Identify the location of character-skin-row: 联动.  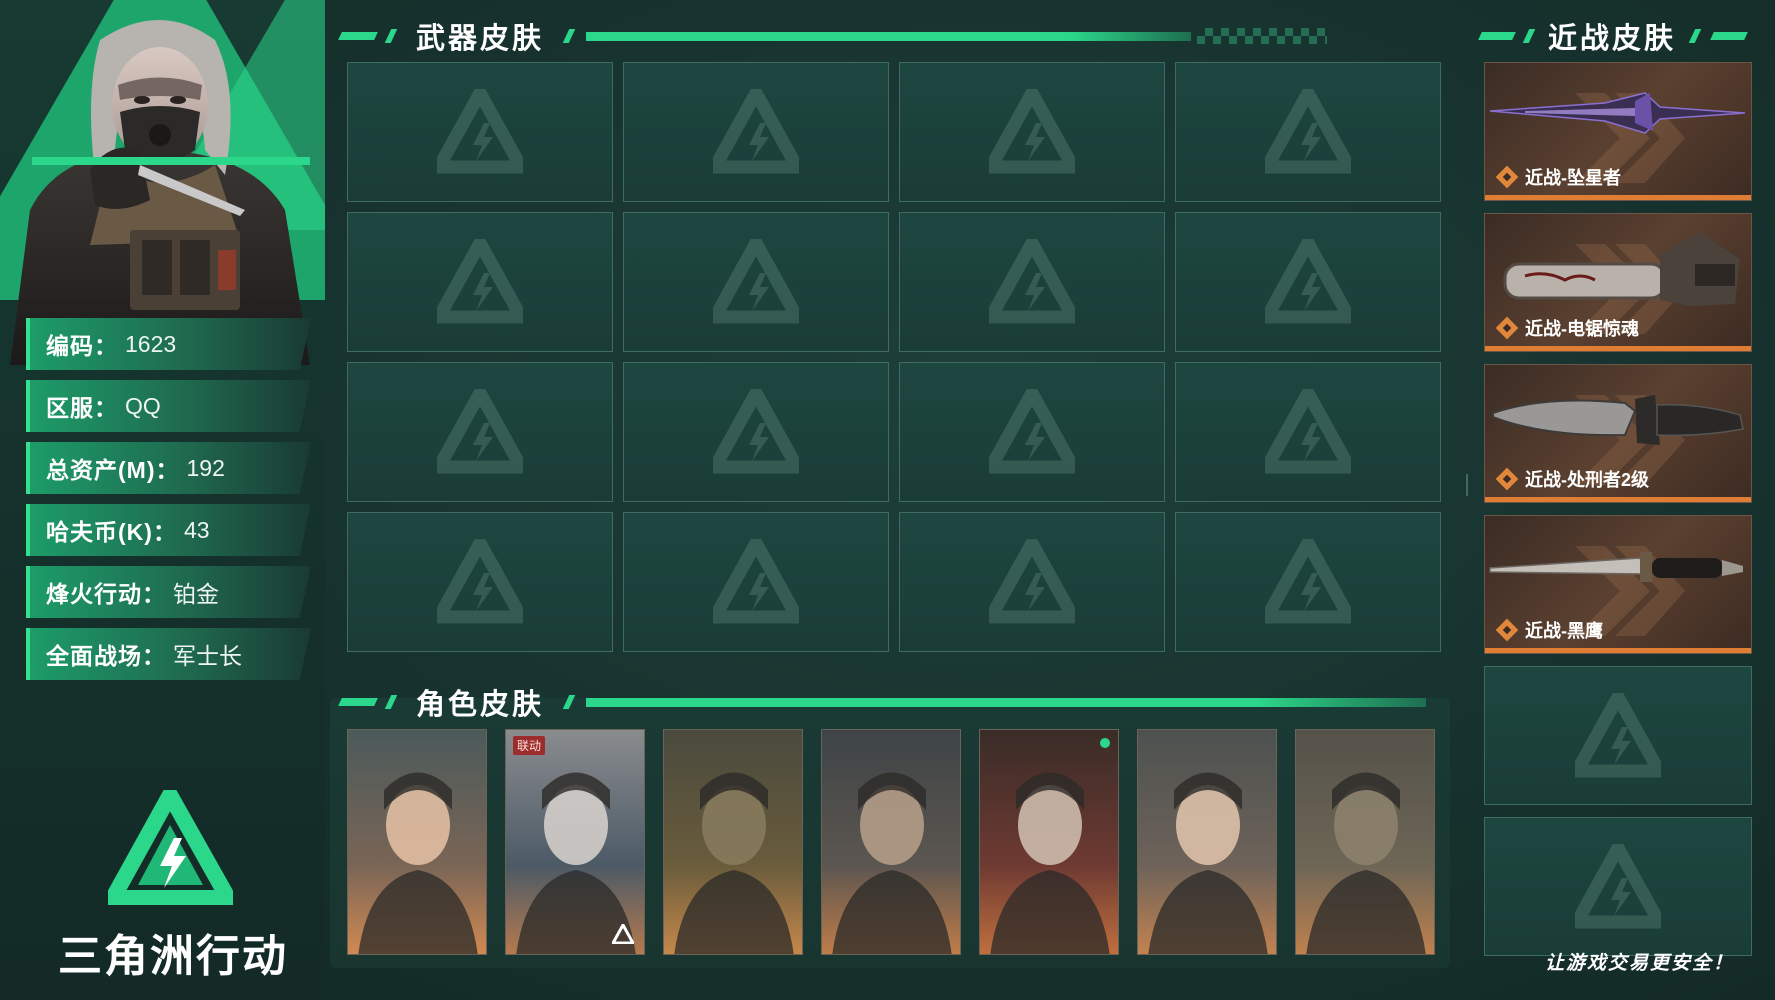
(892, 842).